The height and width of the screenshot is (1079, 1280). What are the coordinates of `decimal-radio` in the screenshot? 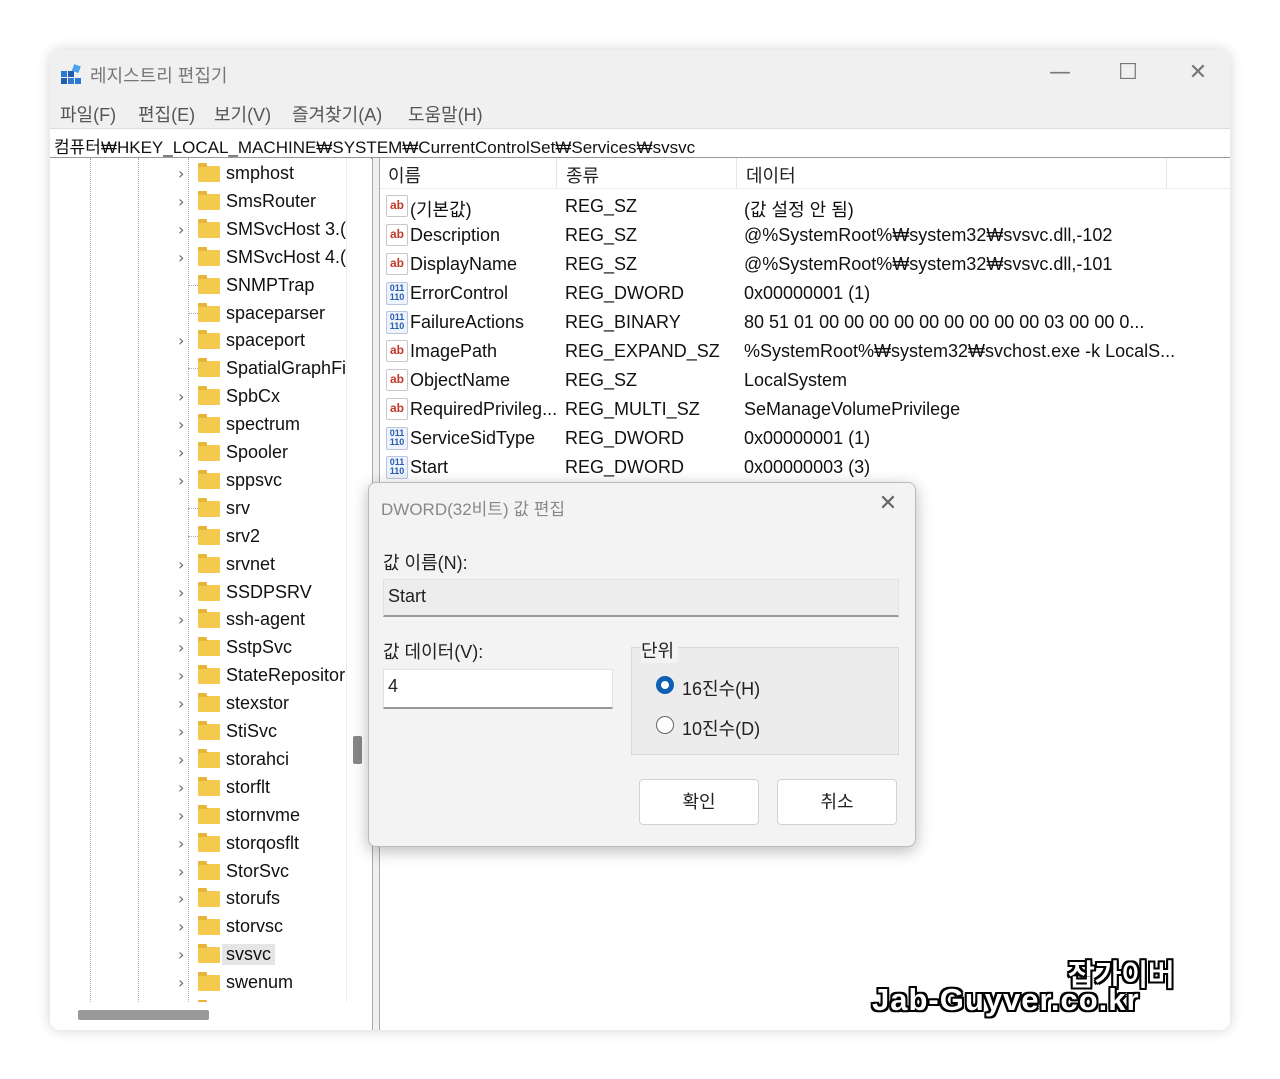 It's located at (665, 725).